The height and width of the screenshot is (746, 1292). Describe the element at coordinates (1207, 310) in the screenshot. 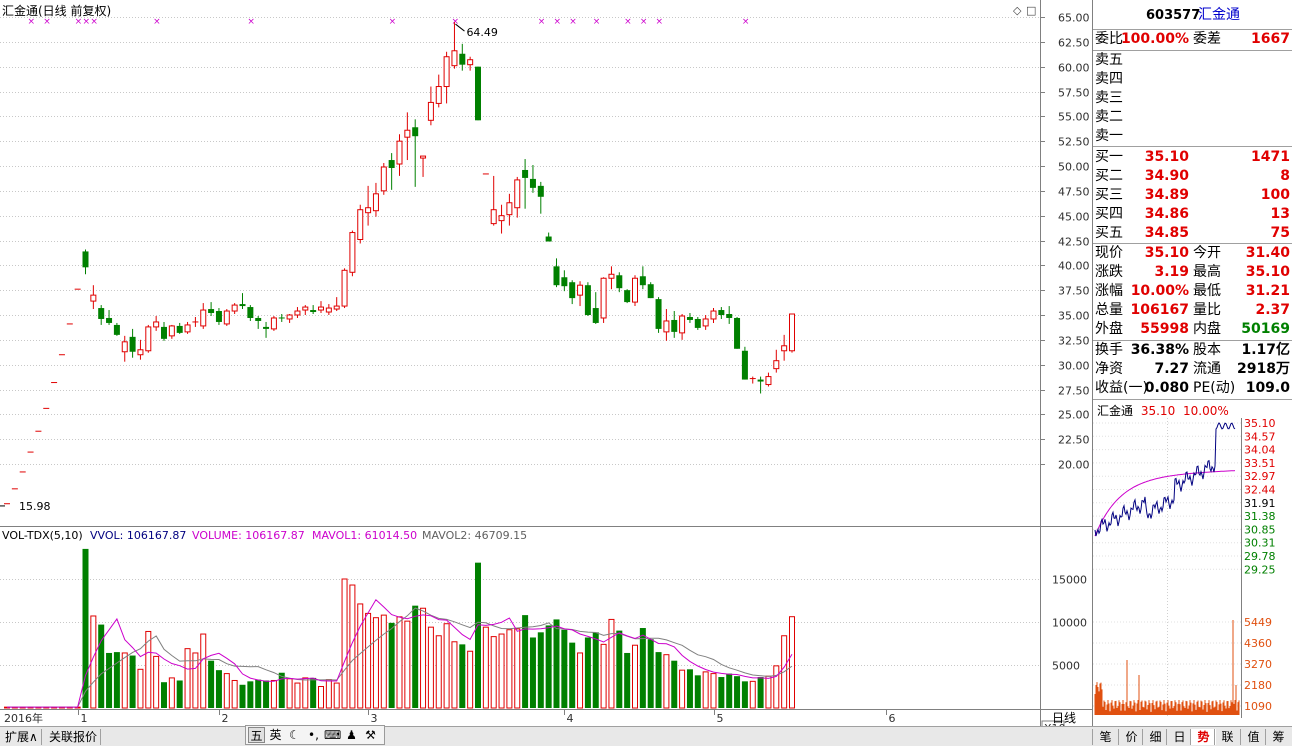

I see `stat-label: 量比` at that location.